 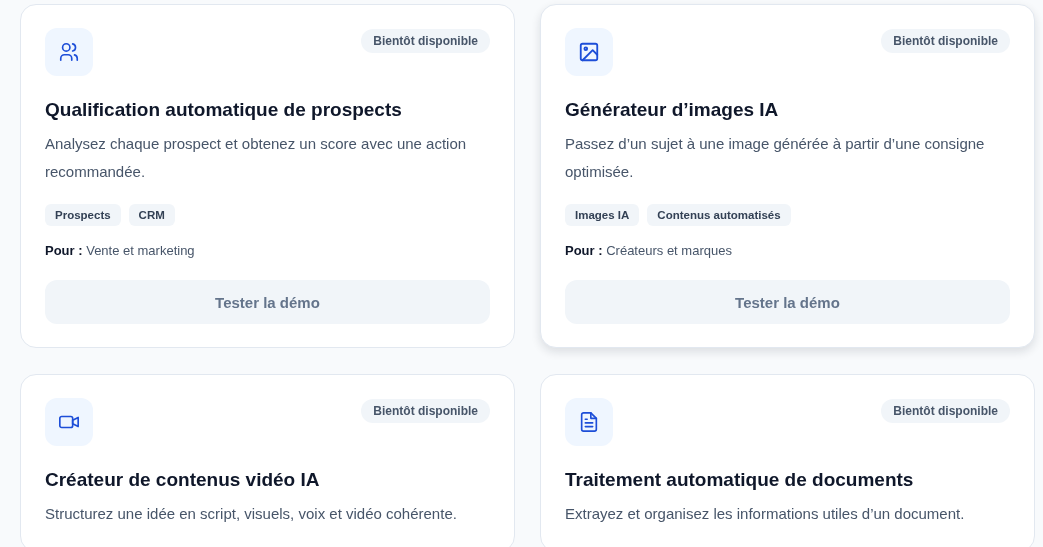 I want to click on card-description: Extrayez et organisez les informations utiles d’un document., so click(x=765, y=514).